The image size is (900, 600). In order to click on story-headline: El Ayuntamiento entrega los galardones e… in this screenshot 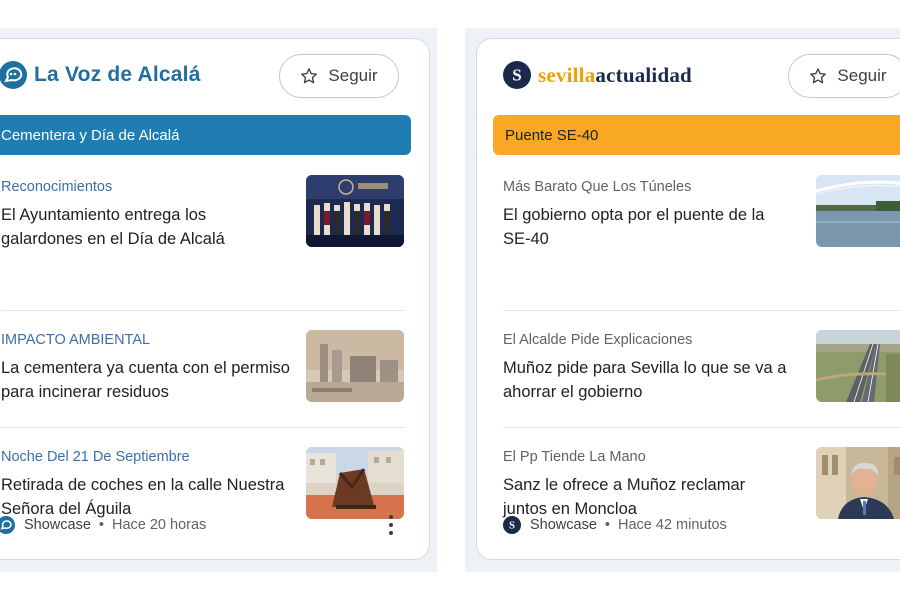, I will do `click(113, 227)`.